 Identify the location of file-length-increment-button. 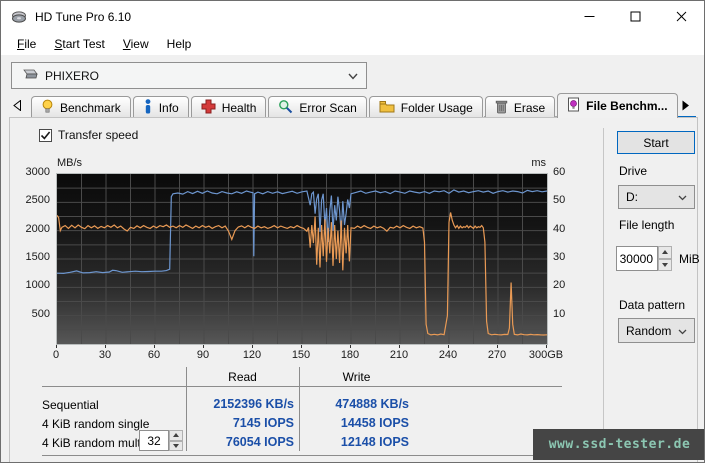
(665, 252).